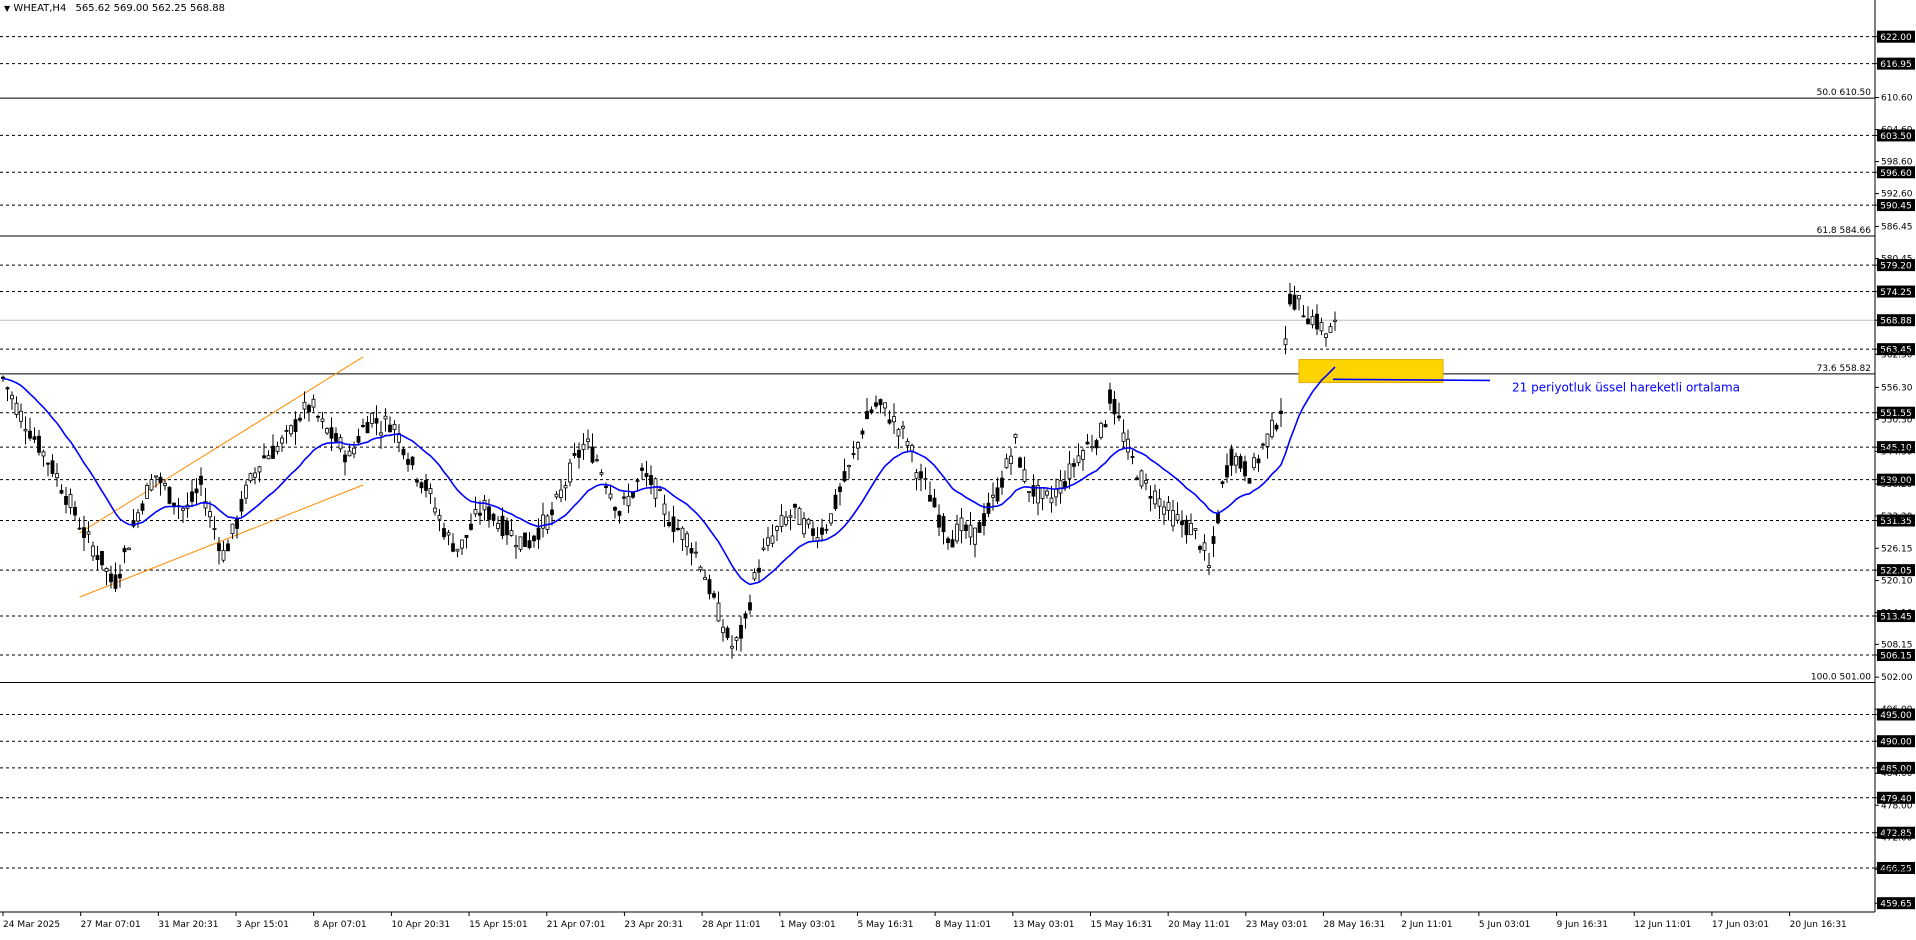  What do you see at coordinates (1896, 267) in the screenshot?
I see `price-label: 579.20` at bounding box center [1896, 267].